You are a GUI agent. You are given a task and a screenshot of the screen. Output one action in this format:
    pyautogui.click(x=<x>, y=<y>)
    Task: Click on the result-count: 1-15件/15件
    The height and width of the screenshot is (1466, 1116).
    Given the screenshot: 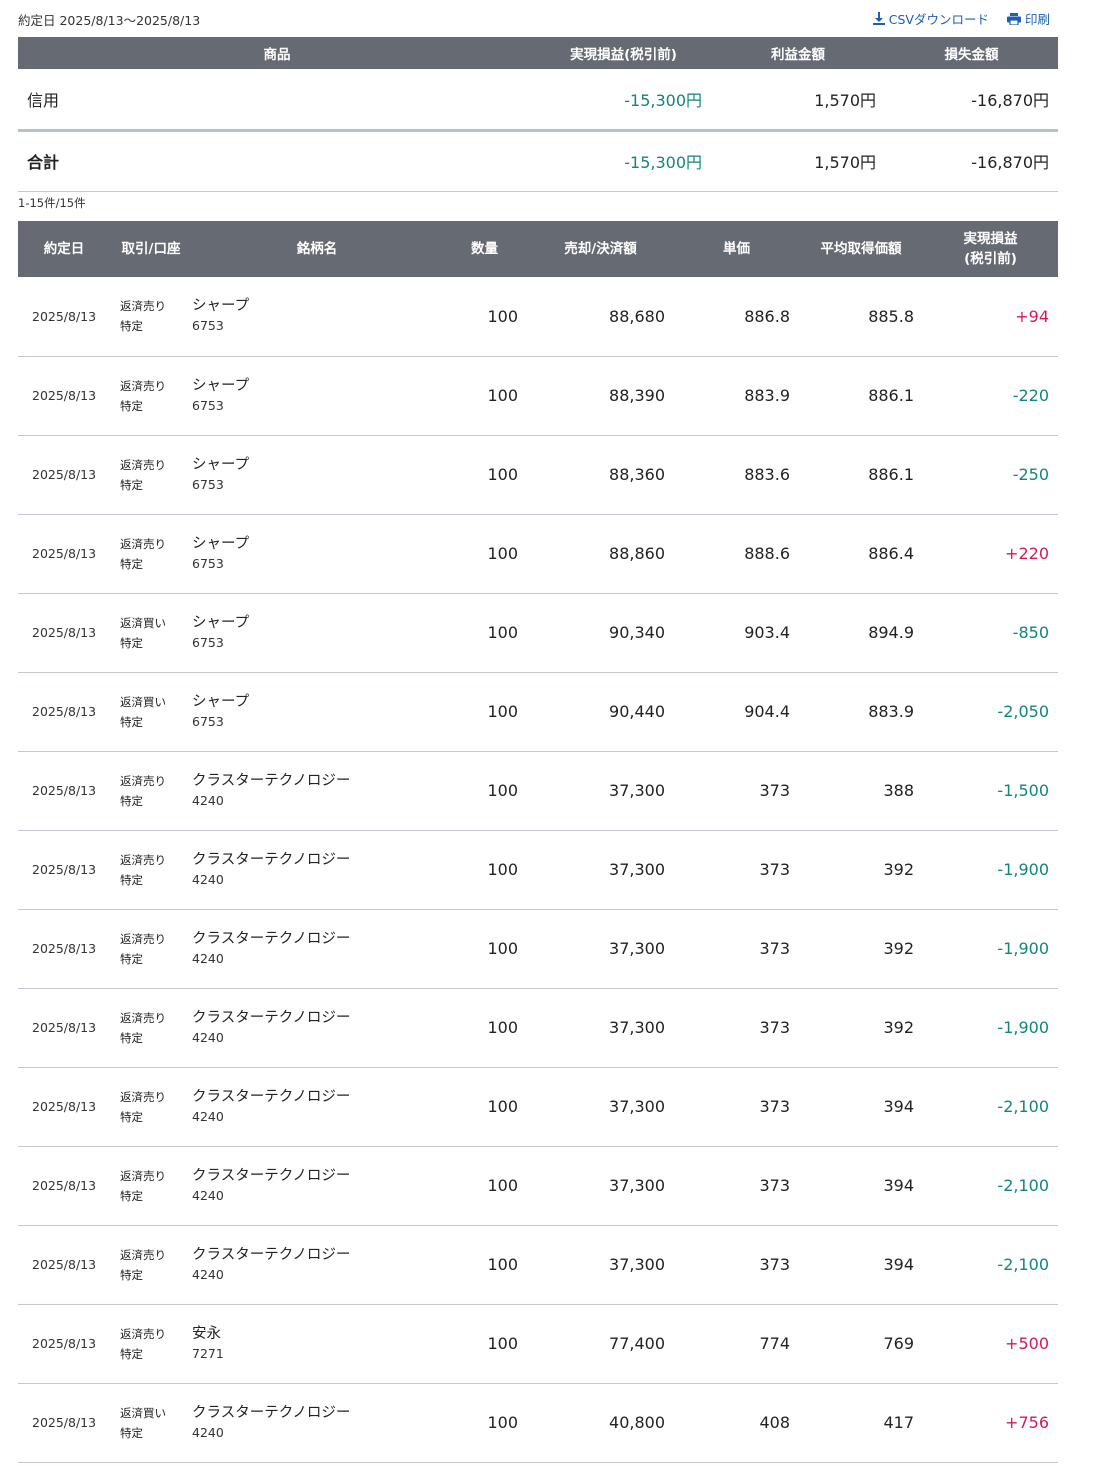 What is the action you would take?
    pyautogui.click(x=52, y=203)
    